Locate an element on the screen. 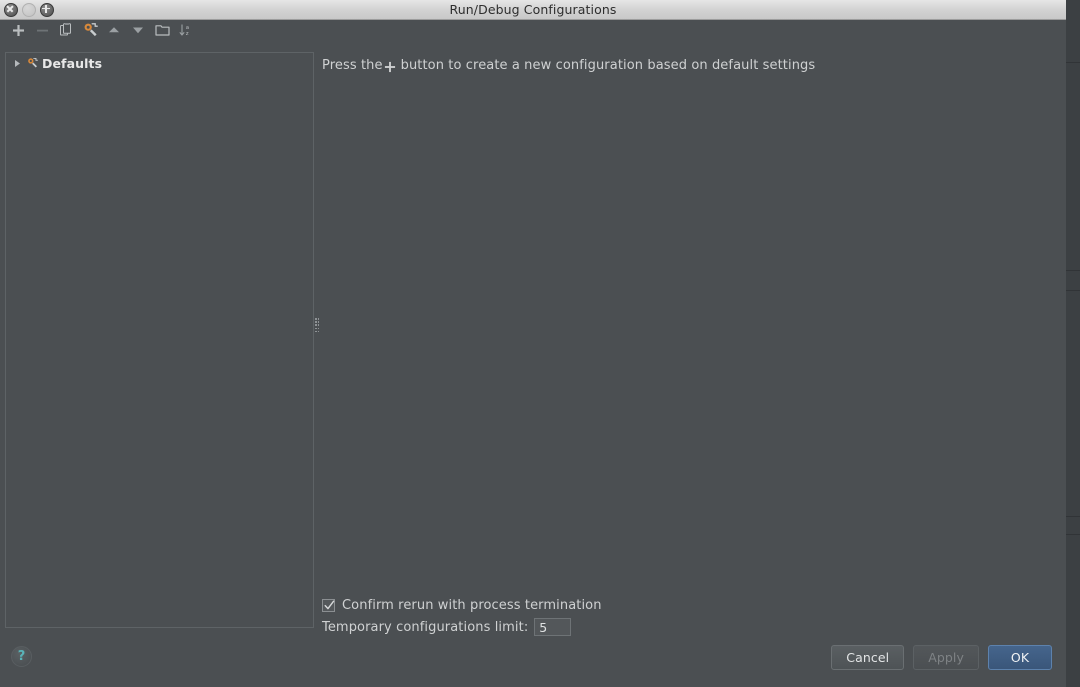 The image size is (1080, 687). help-button: ? is located at coordinates (21, 656).